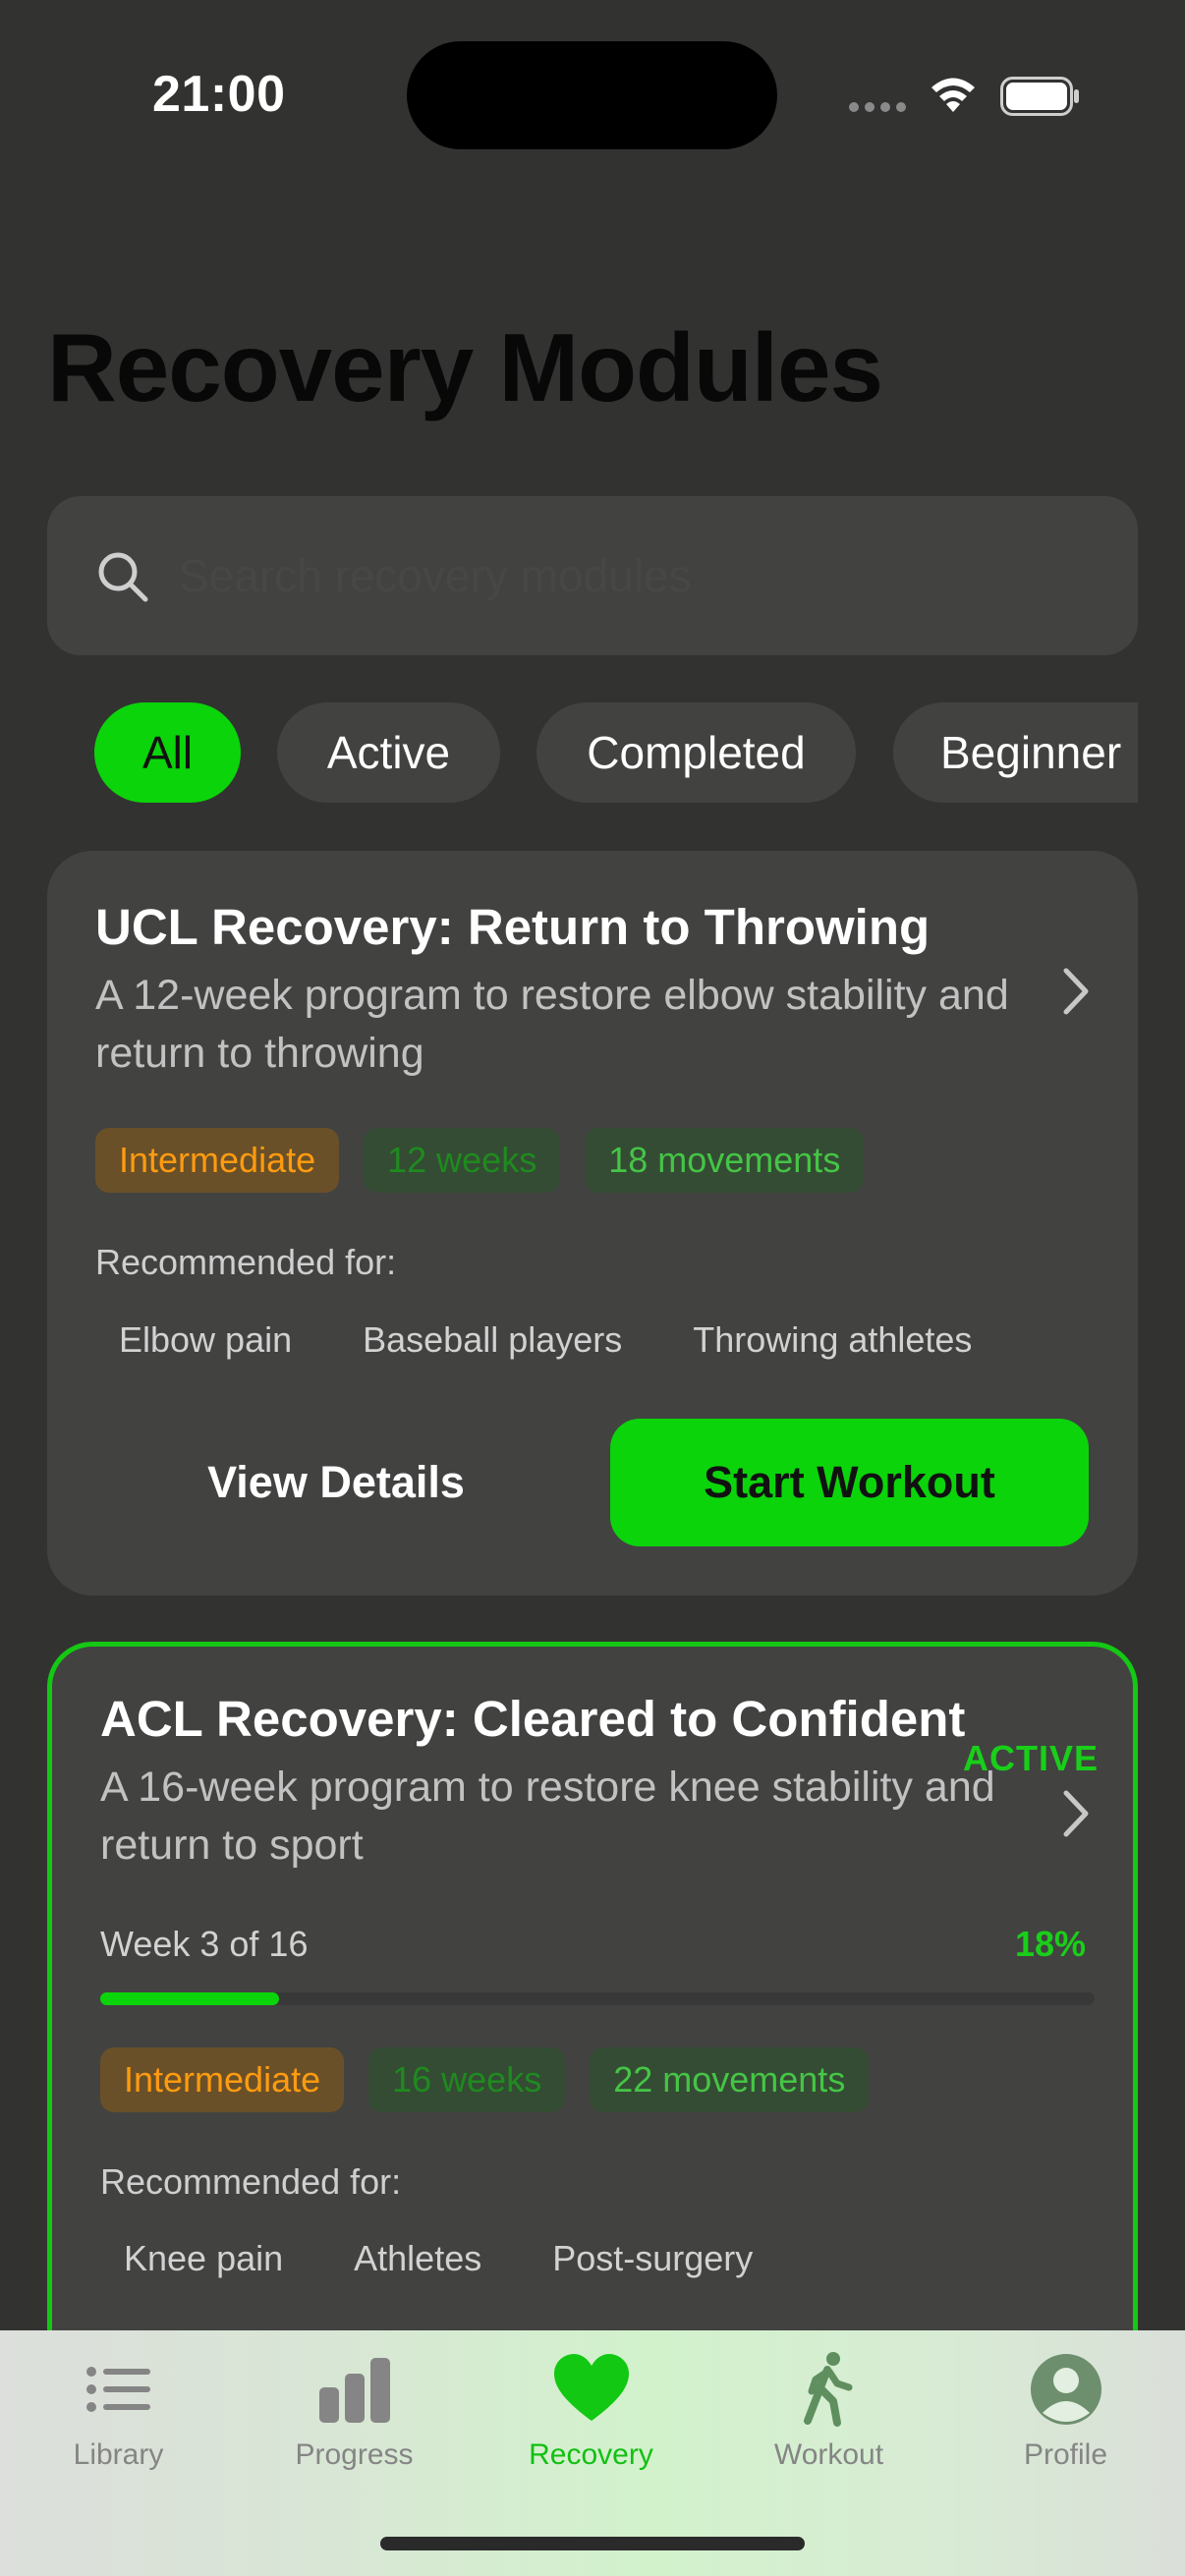 The image size is (1185, 2576). I want to click on recommended-item: Baseball players, so click(493, 1340).